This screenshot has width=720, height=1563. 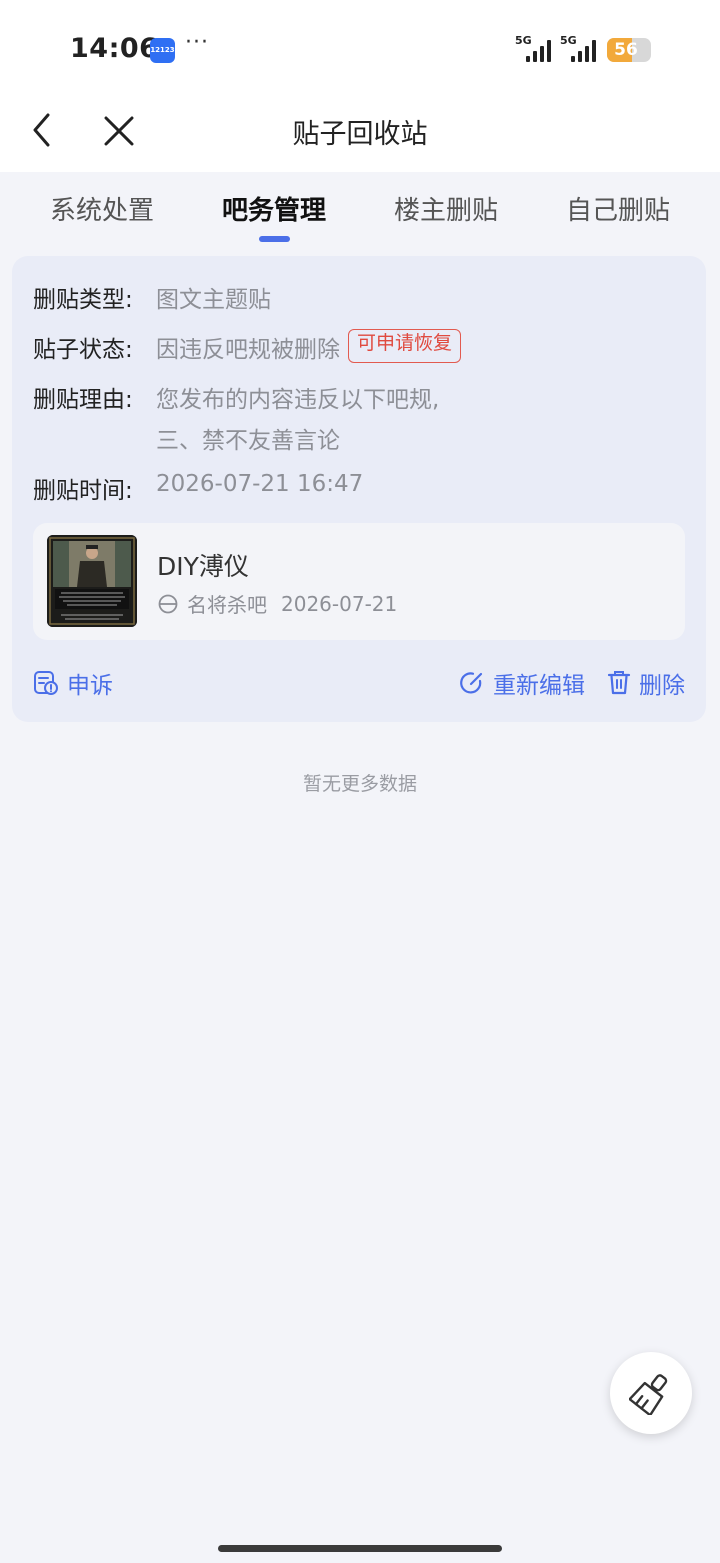 What do you see at coordinates (227, 603) in the screenshot?
I see `forum-name: 名将杀吧` at bounding box center [227, 603].